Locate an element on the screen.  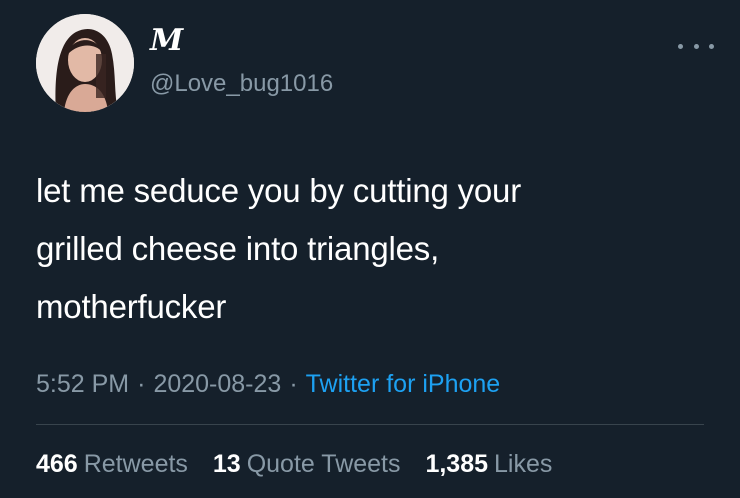
avatar is located at coordinates (85, 63).